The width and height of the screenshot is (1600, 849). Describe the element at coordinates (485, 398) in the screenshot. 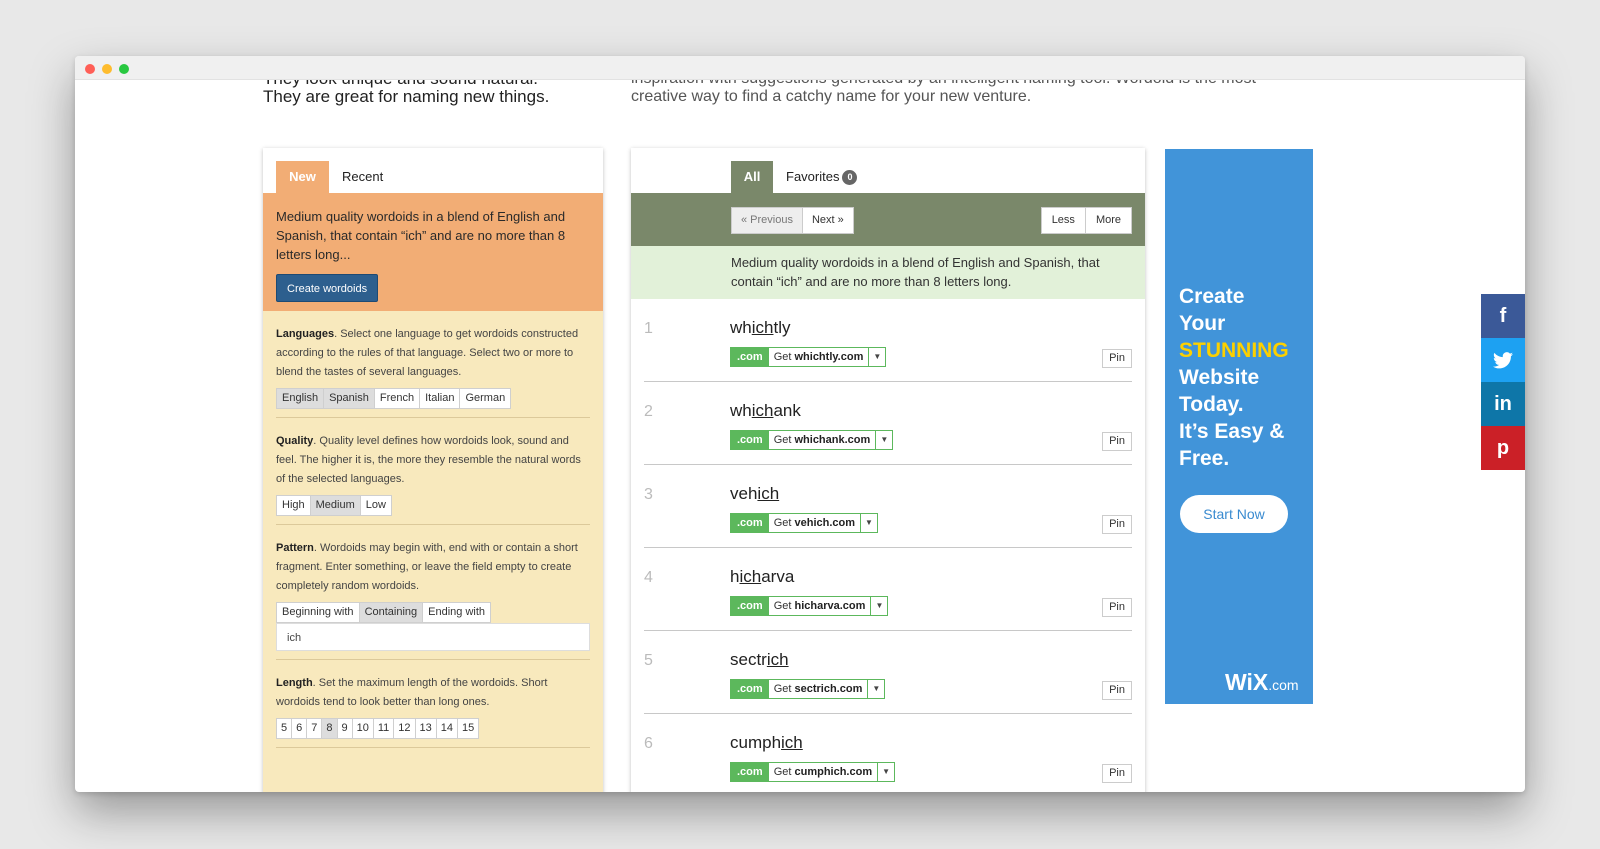

I see `language-german: German` at that location.